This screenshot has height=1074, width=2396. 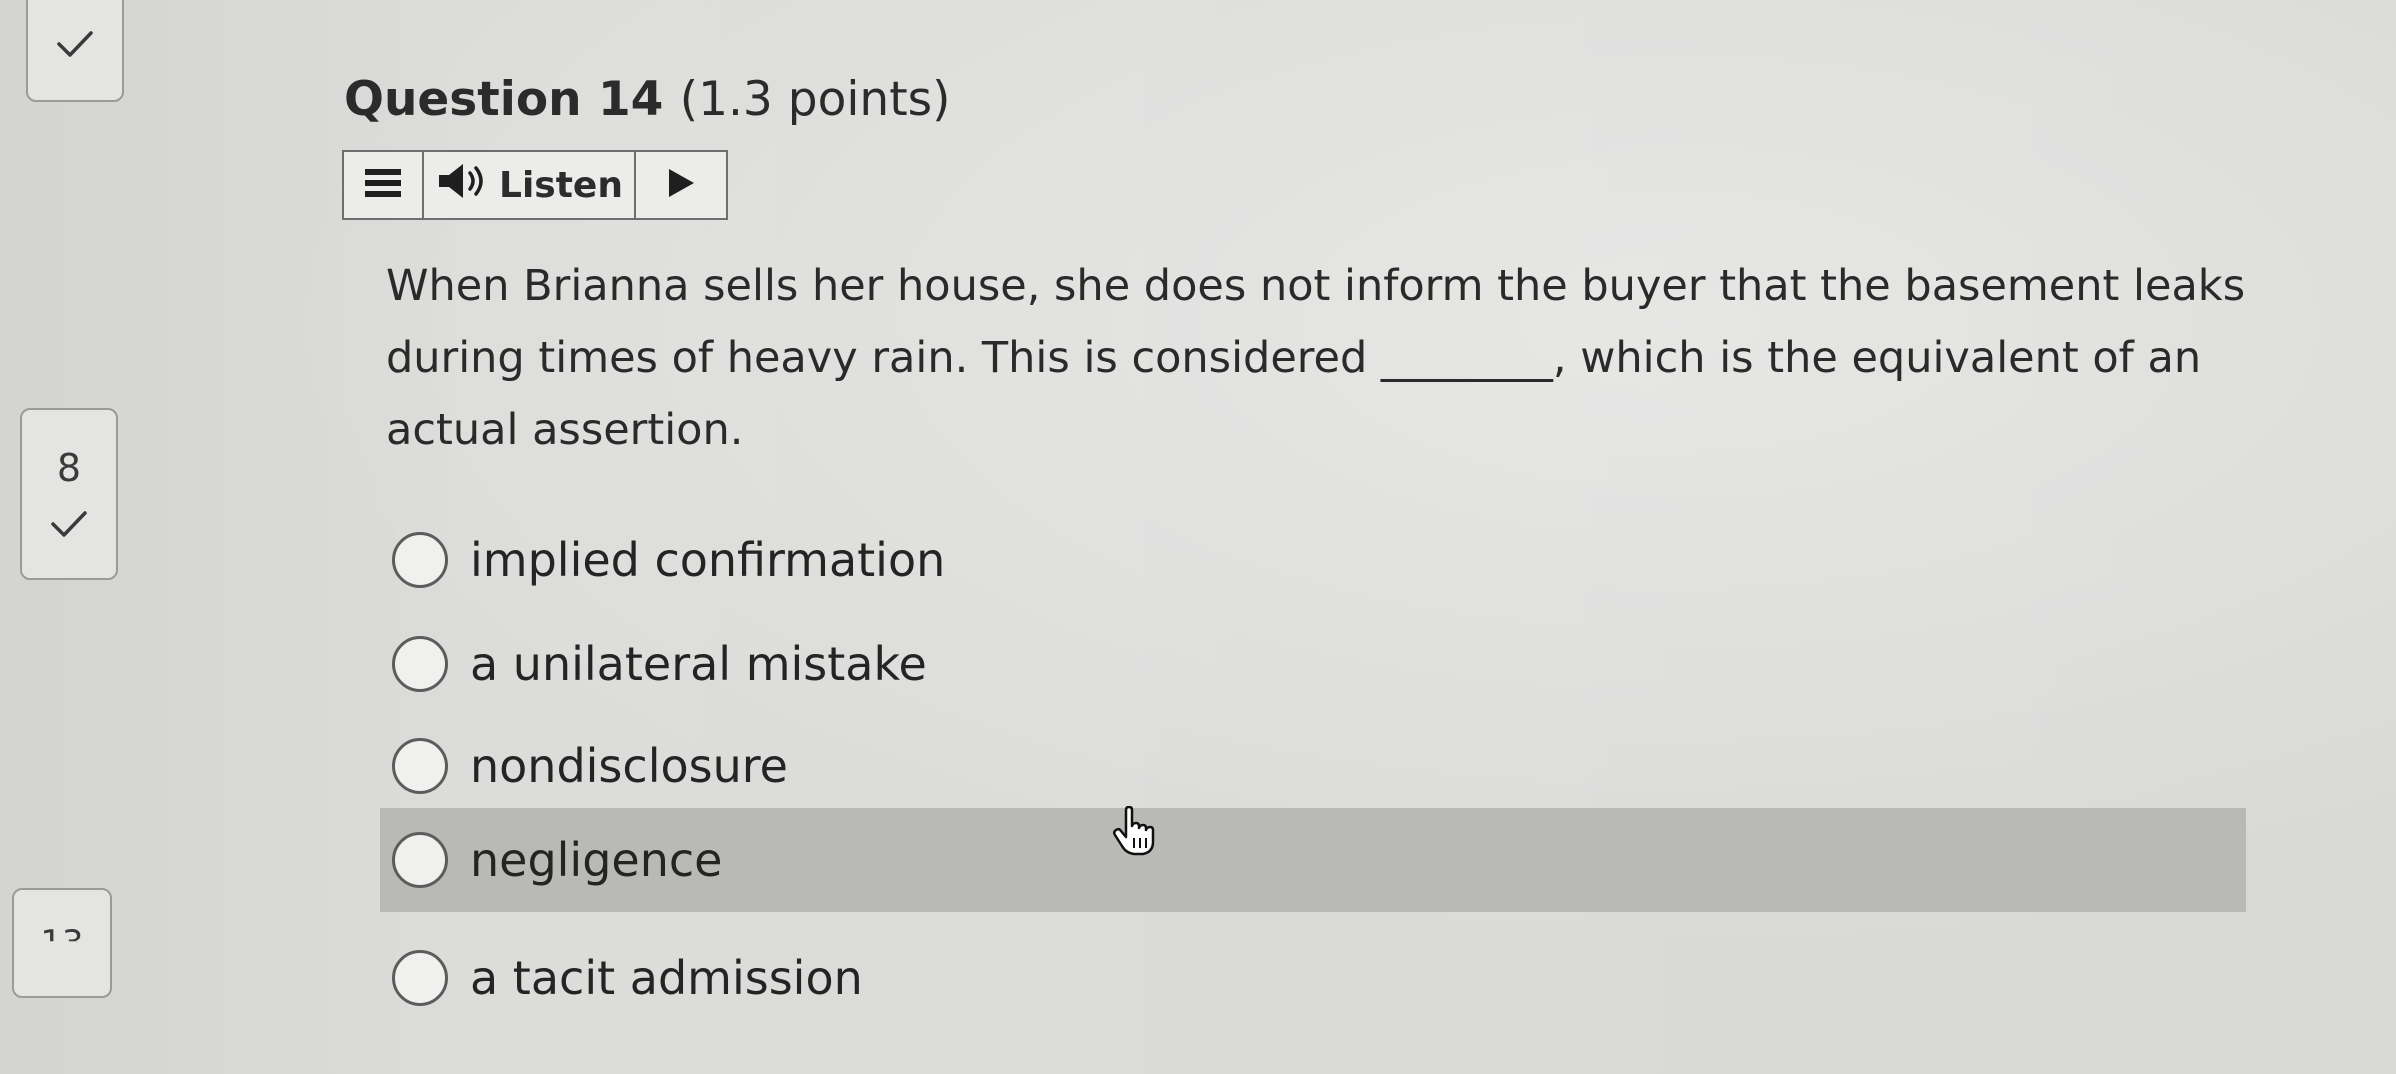 I want to click on answer-option-label: negligence, so click(x=596, y=860).